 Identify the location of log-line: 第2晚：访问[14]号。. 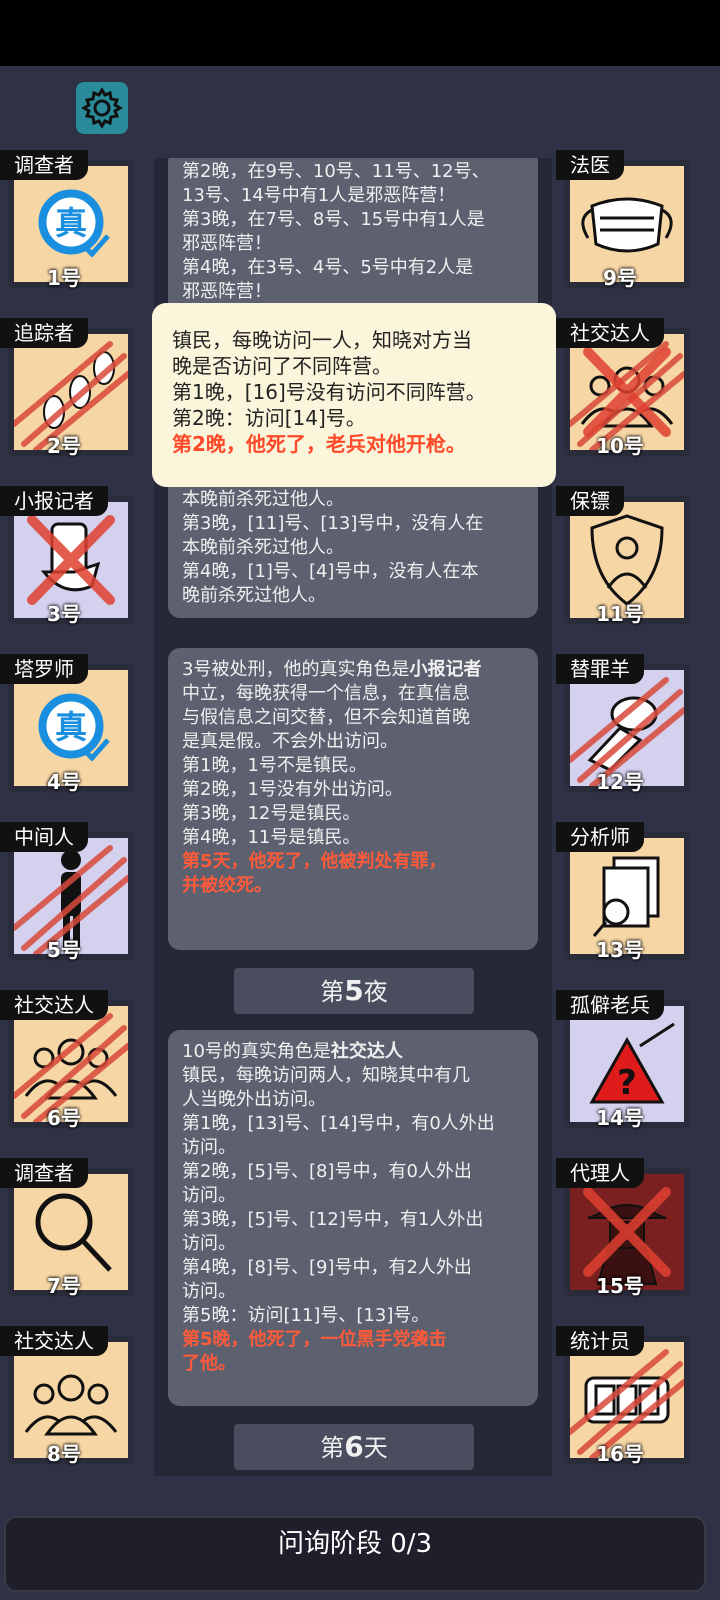
(269, 418).